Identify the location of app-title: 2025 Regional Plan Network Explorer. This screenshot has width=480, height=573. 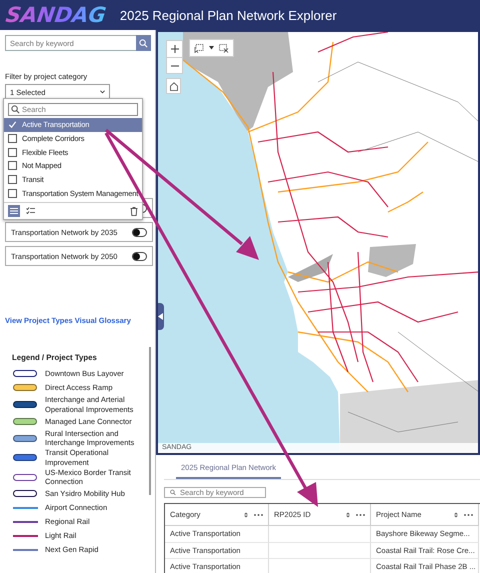
(228, 15).